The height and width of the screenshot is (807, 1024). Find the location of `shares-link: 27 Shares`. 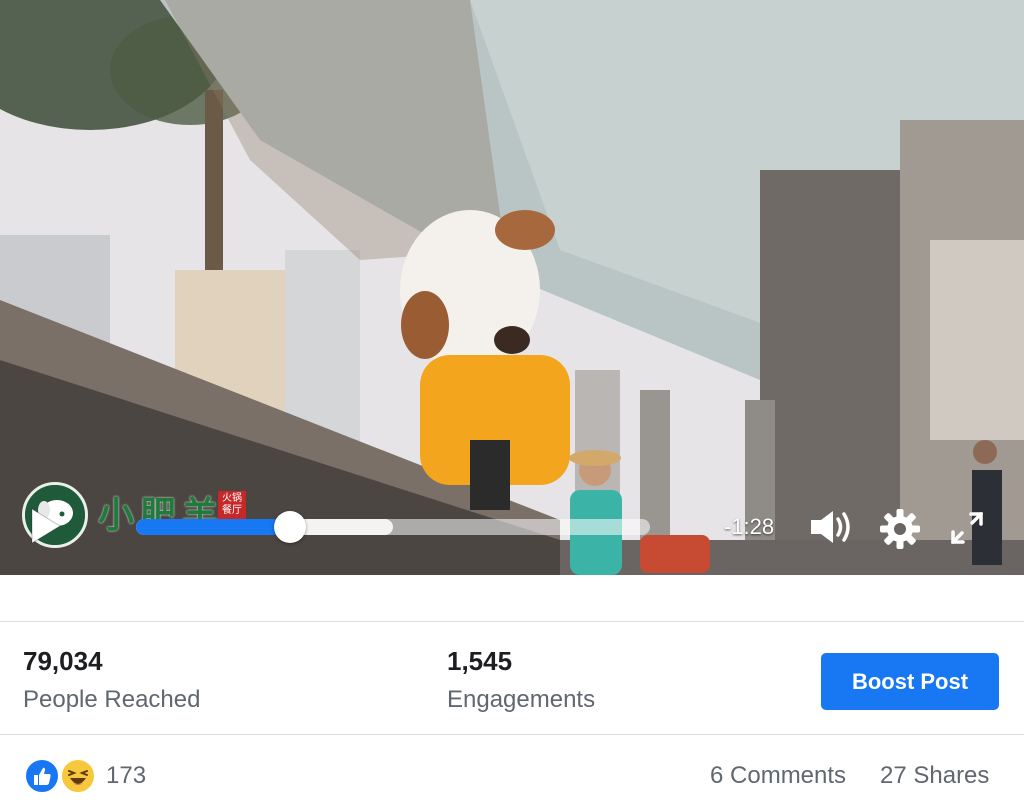

shares-link: 27 Shares is located at coordinates (934, 776).